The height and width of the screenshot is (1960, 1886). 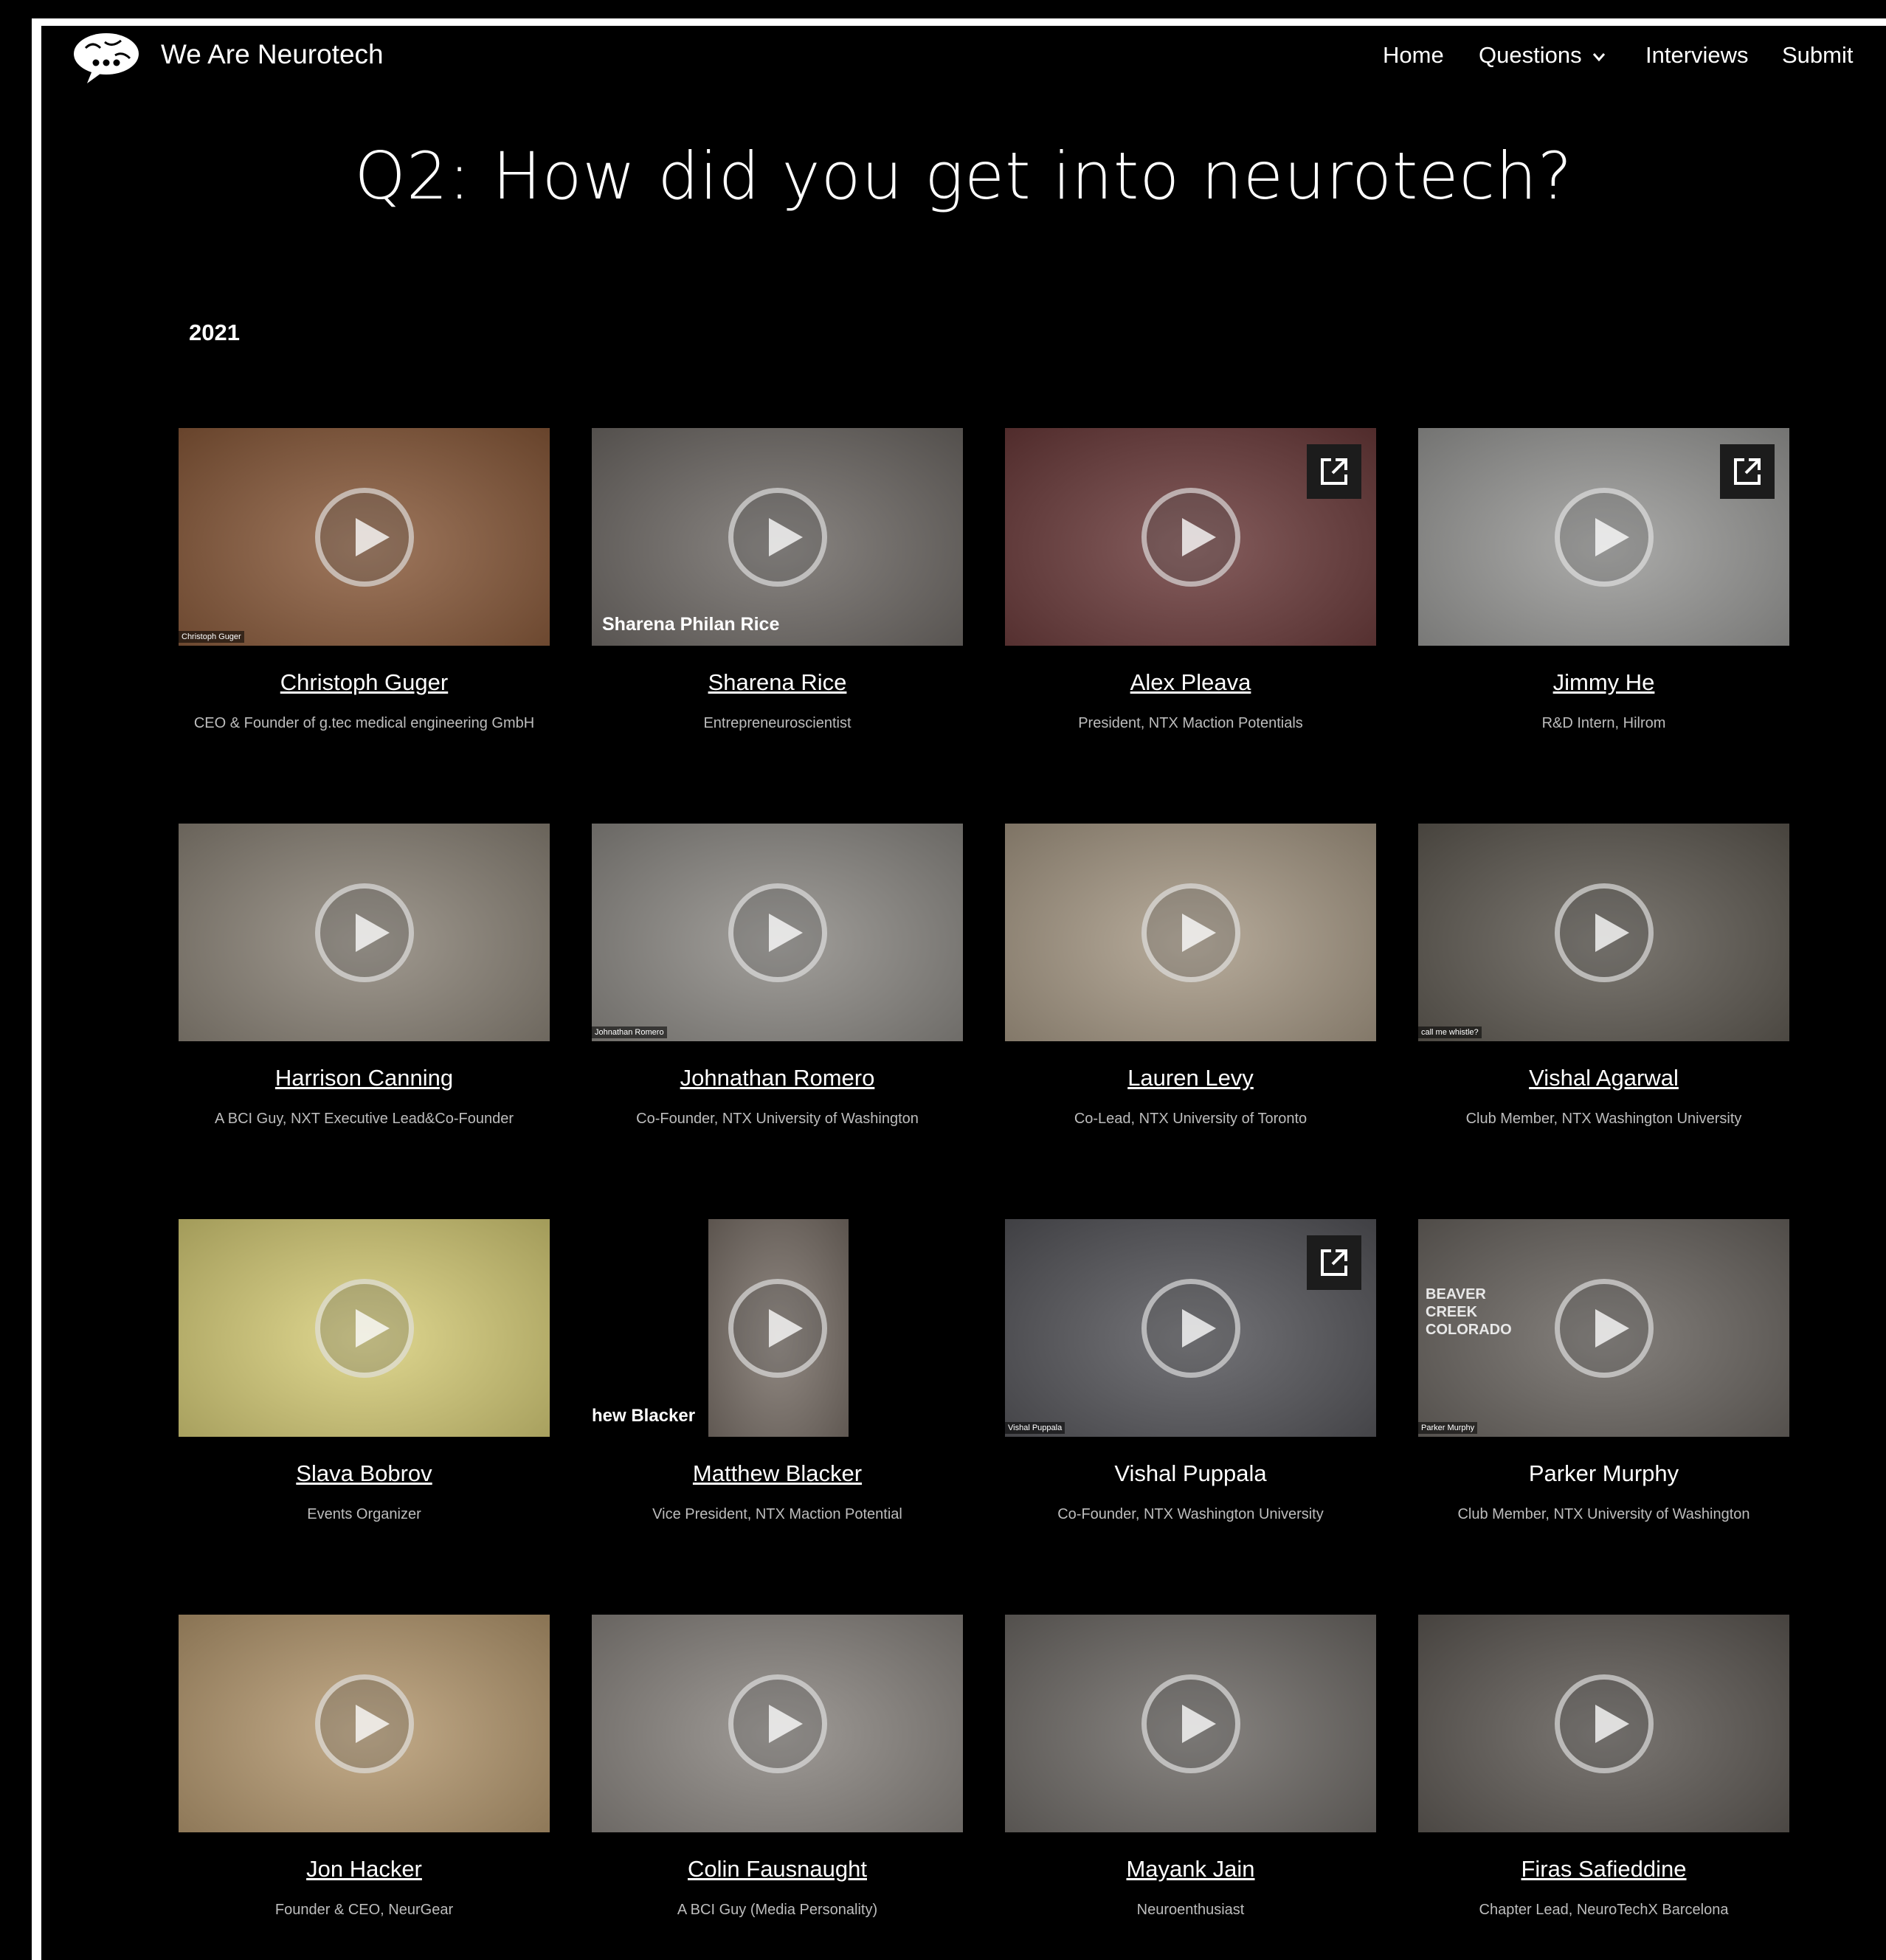 I want to click on video-thumbnail: hew Blacker, so click(x=777, y=1328).